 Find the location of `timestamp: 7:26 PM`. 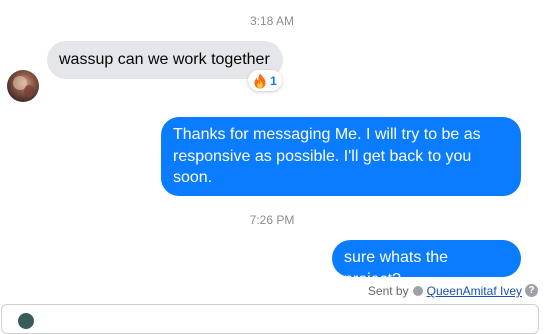

timestamp: 7:26 PM is located at coordinates (272, 220).